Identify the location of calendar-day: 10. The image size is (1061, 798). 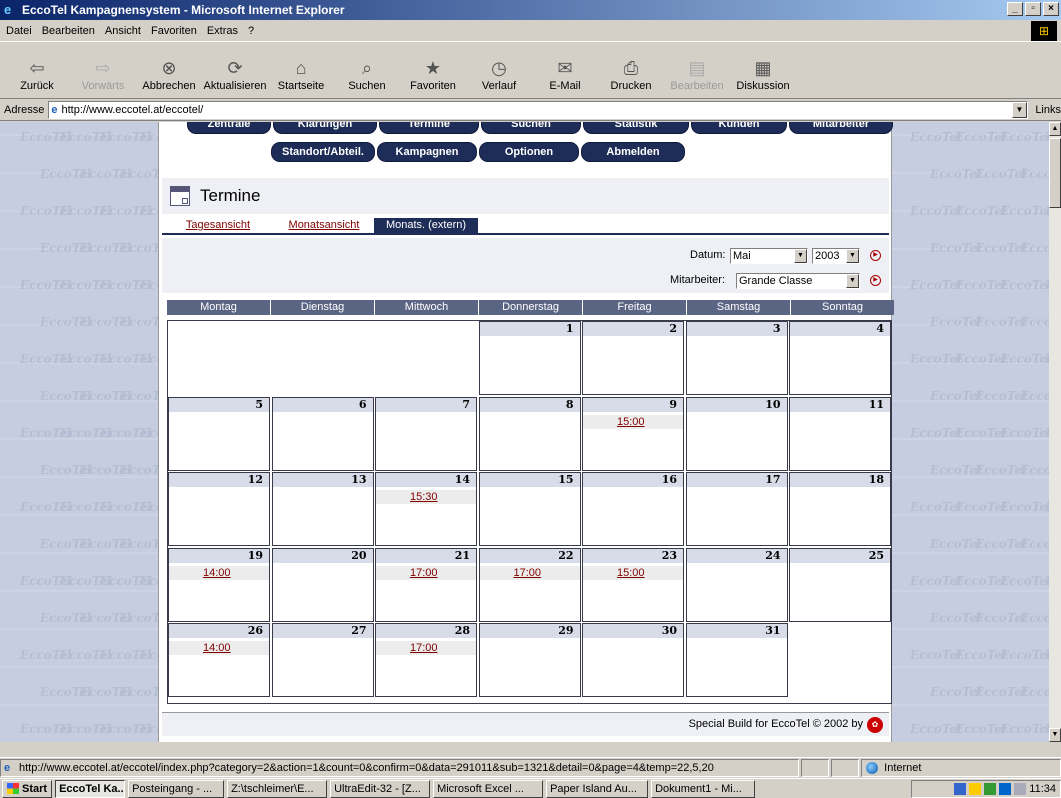
(736, 433).